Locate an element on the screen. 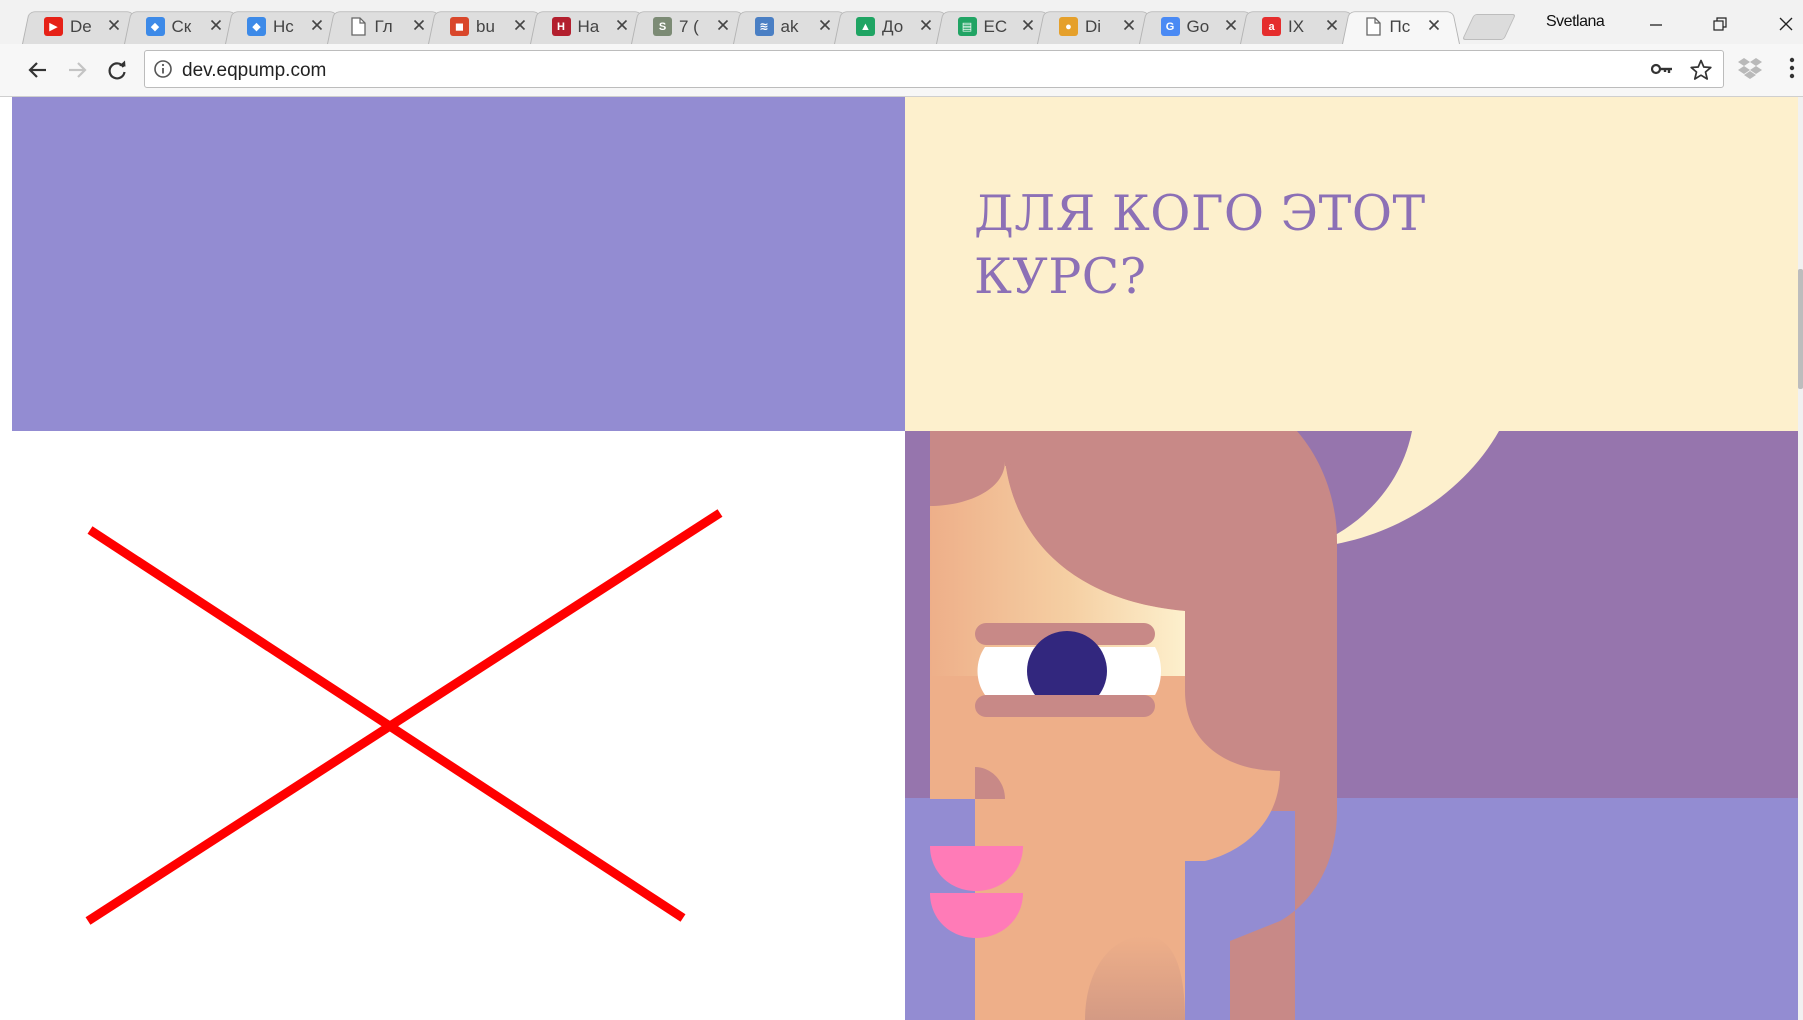 This screenshot has height=1020, width=1803. google-translate-icon: G is located at coordinates (1170, 26).